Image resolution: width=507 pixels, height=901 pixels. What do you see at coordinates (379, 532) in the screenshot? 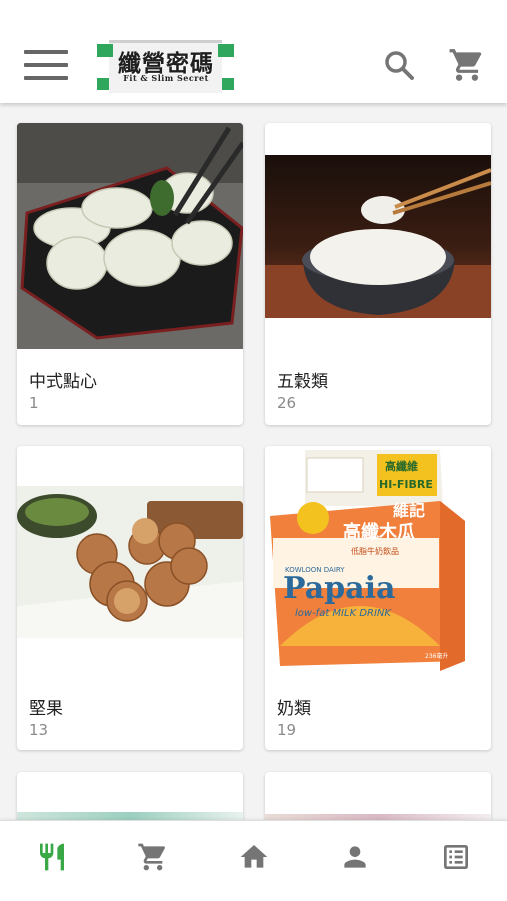
I see `carton-flavor: 高纖木瓜` at bounding box center [379, 532].